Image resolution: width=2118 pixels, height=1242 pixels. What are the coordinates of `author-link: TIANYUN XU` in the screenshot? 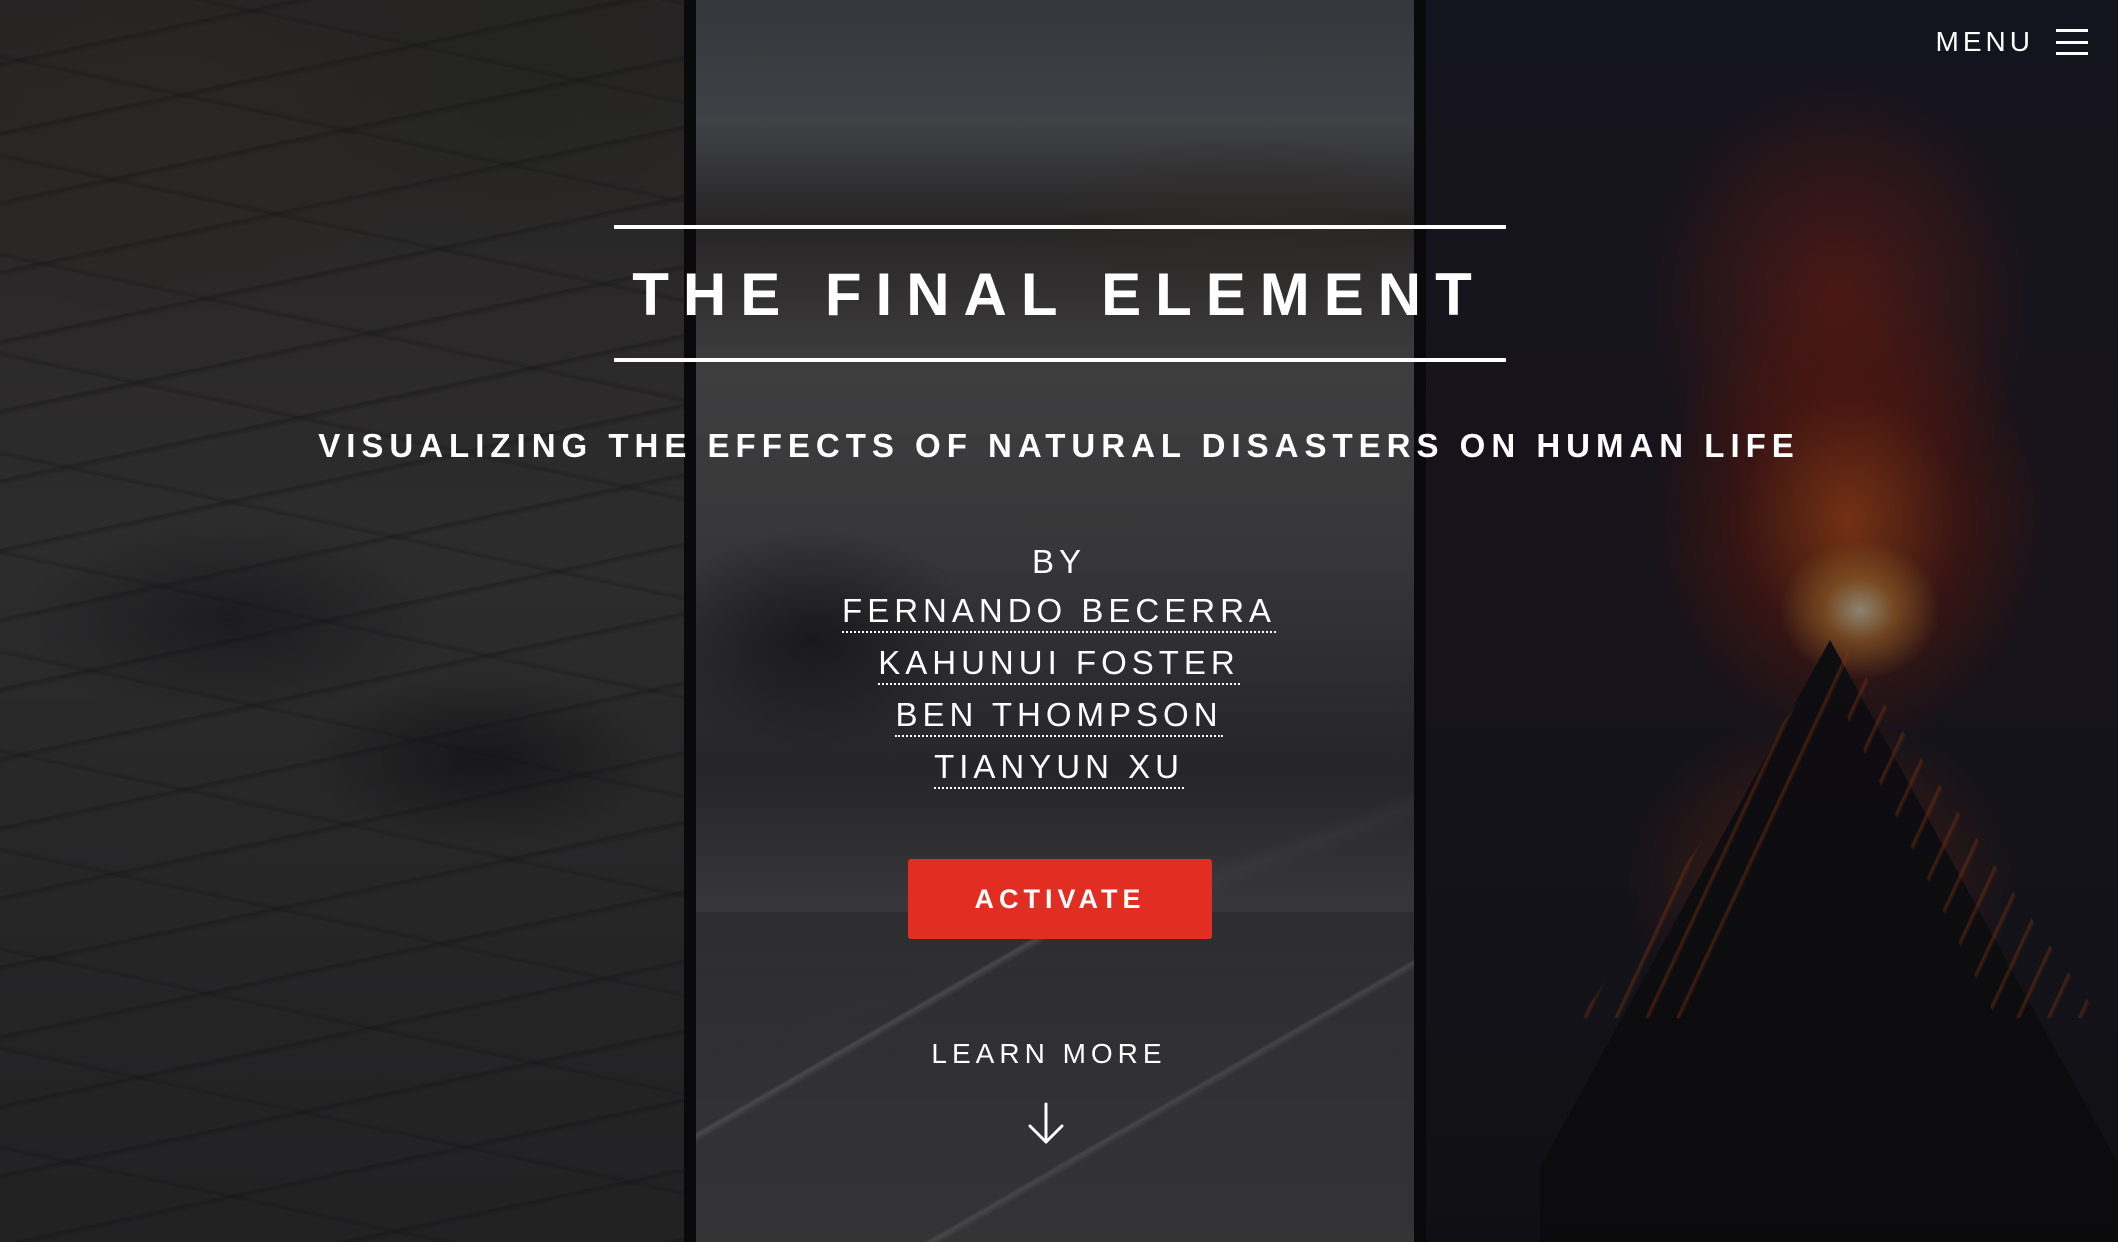 It's located at (1059, 768).